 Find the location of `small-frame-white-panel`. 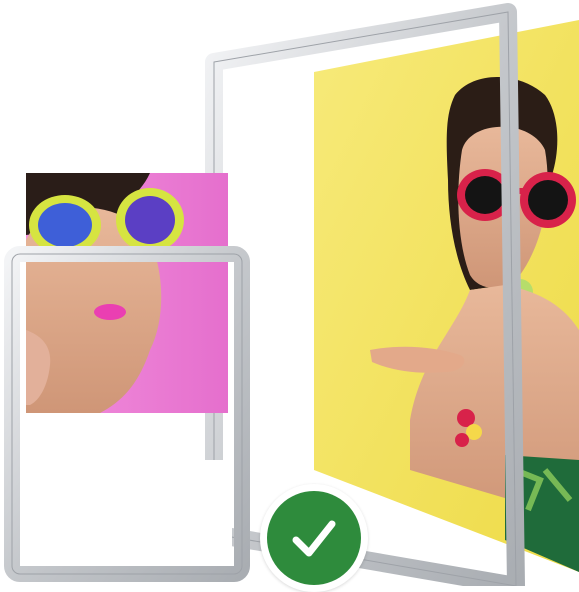

small-frame-white-panel is located at coordinates (126, 515).